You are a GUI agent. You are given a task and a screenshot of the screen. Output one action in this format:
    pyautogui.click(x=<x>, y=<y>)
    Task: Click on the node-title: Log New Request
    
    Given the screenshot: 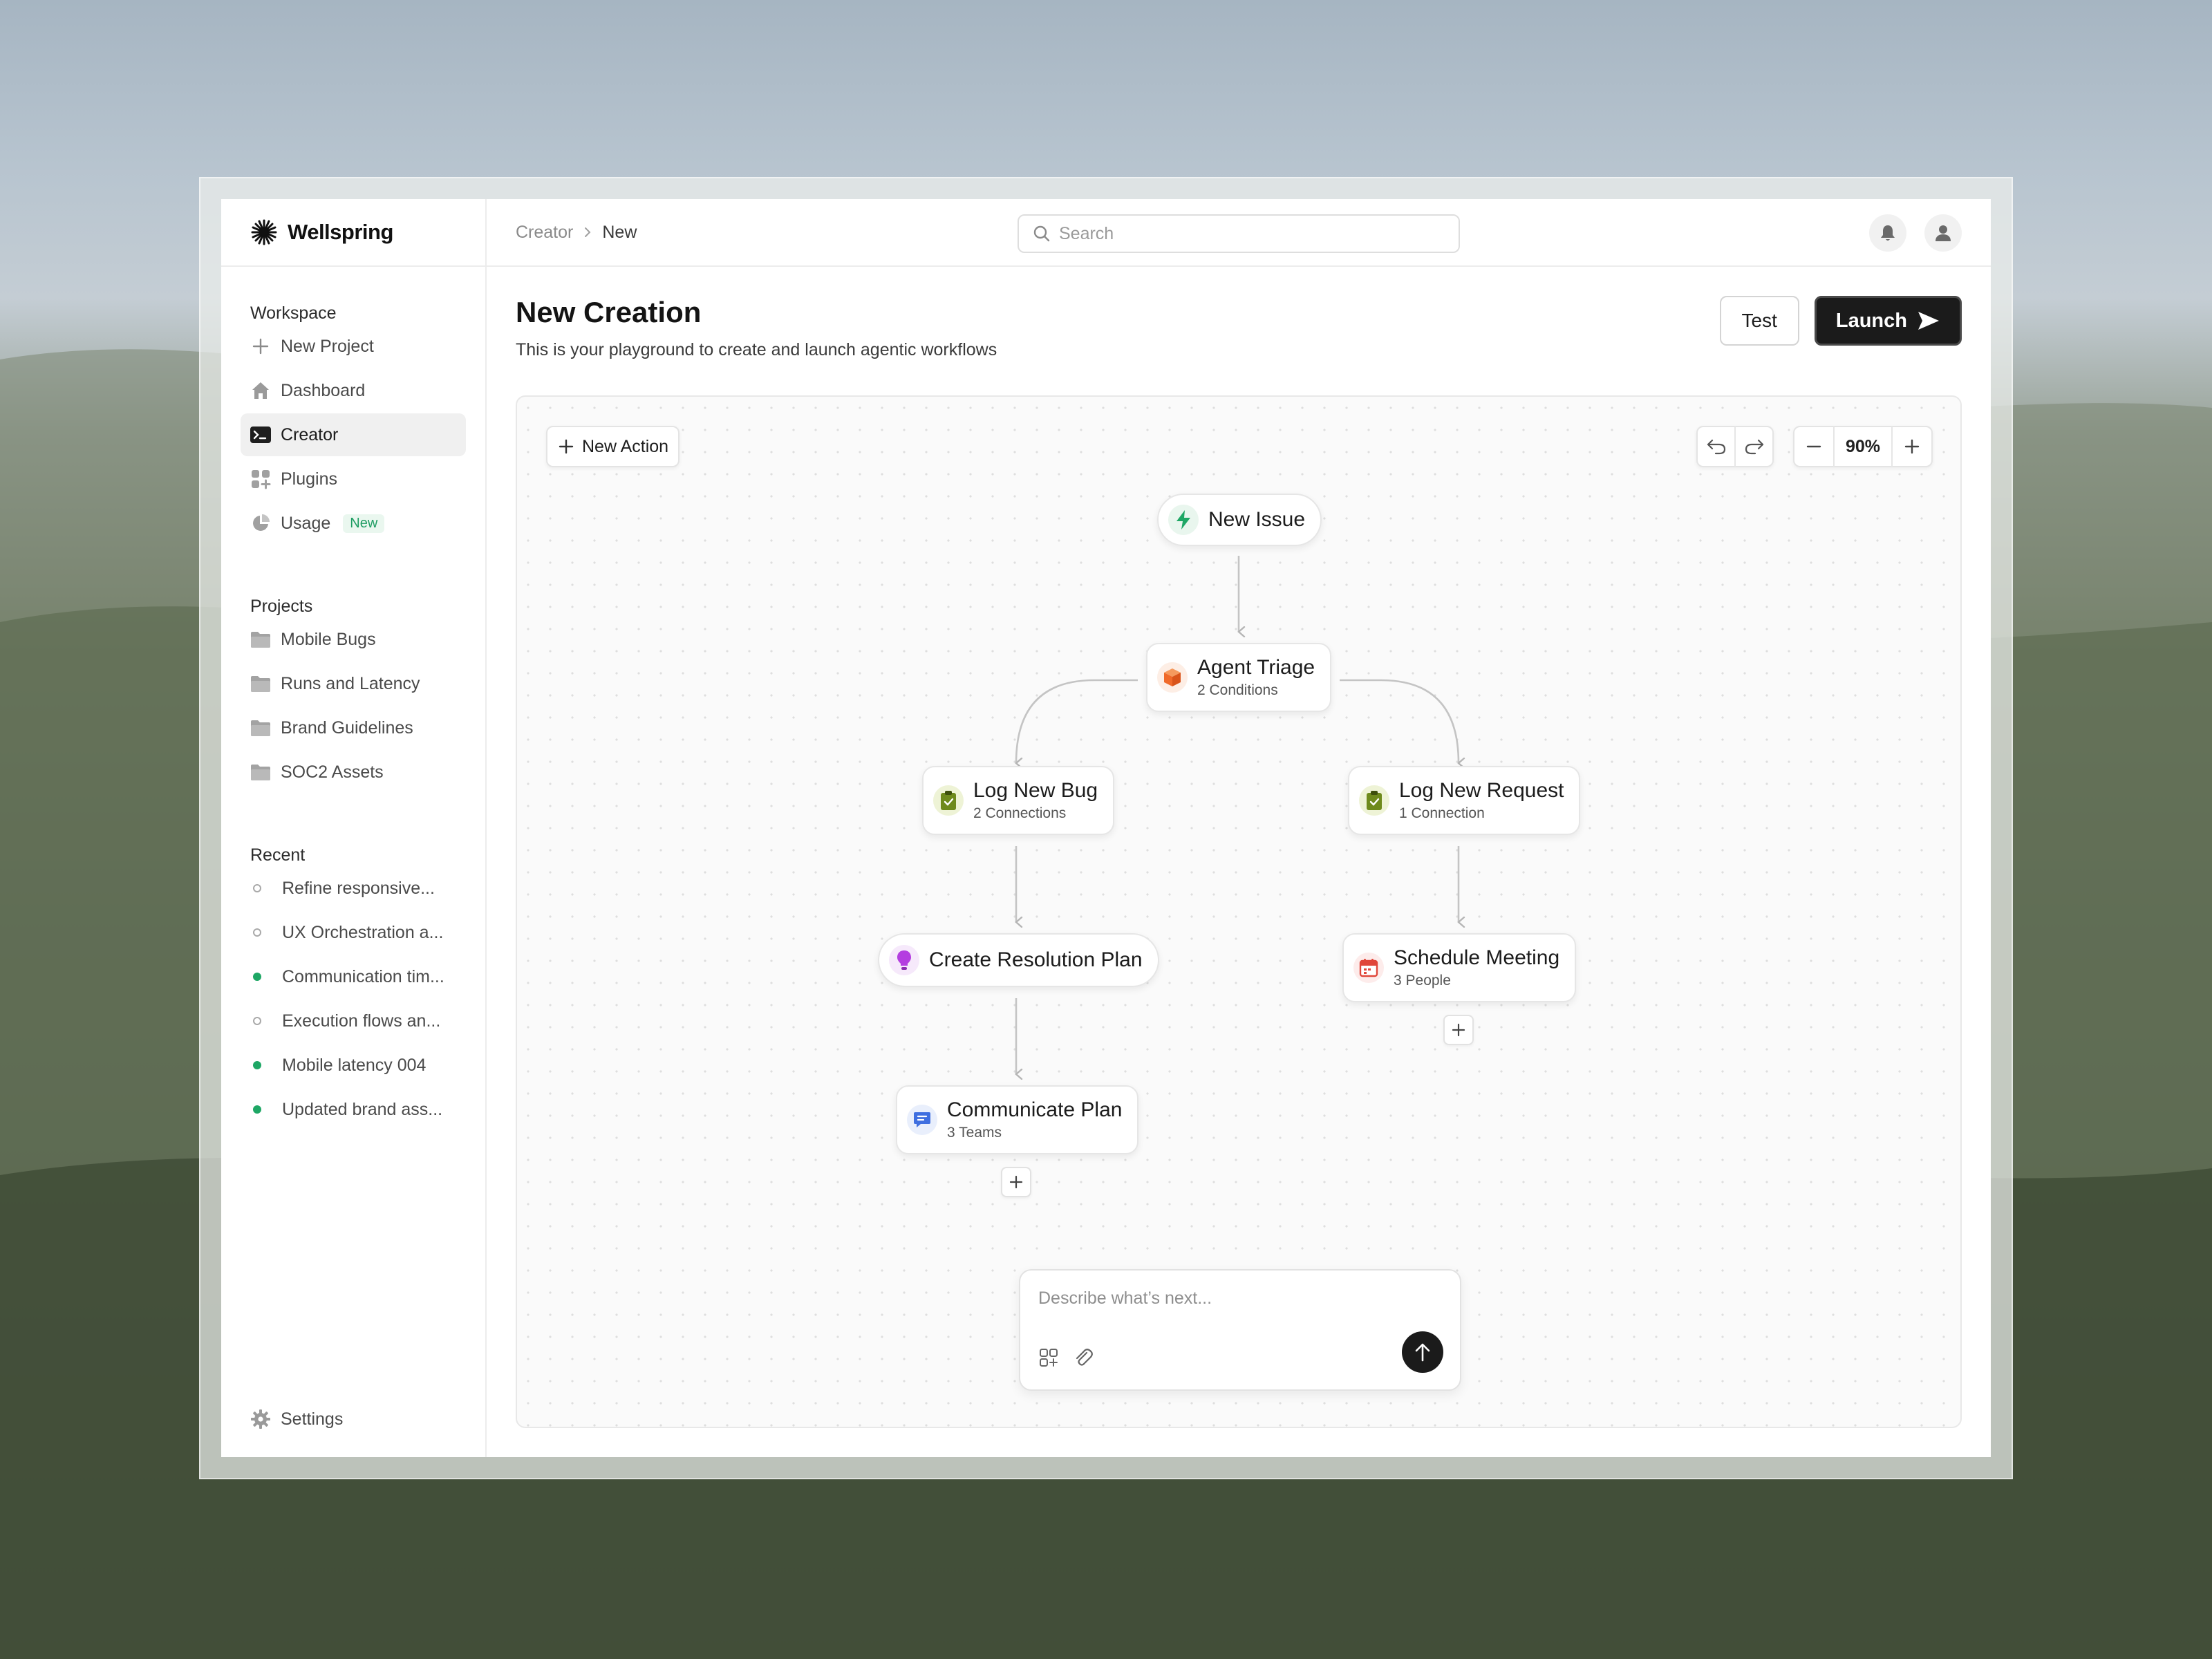 What is the action you would take?
    pyautogui.click(x=1481, y=791)
    